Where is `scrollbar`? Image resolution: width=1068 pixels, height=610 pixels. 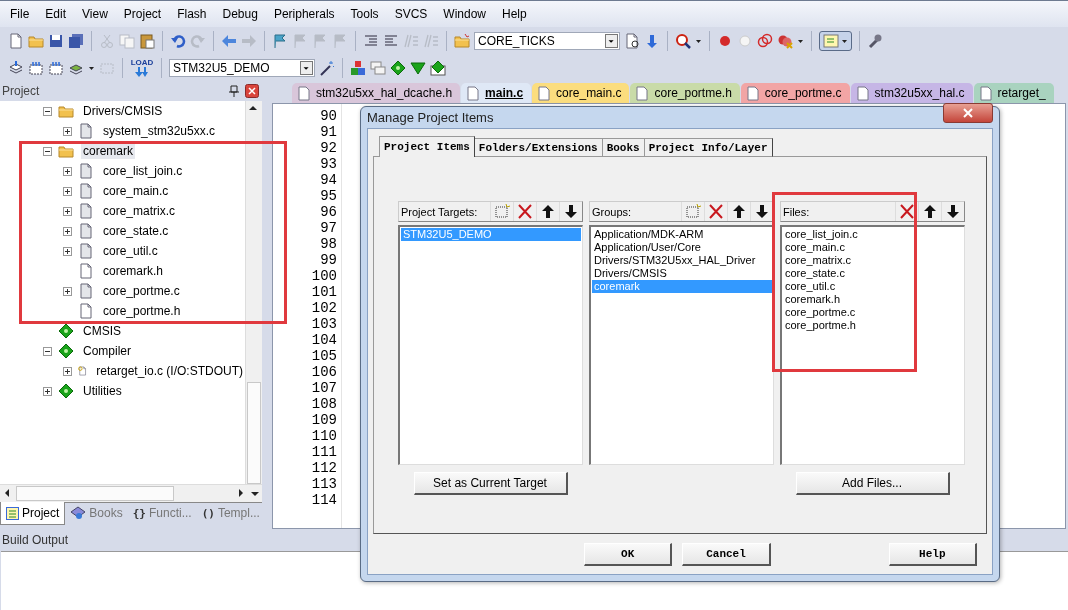 scrollbar is located at coordinates (253, 292).